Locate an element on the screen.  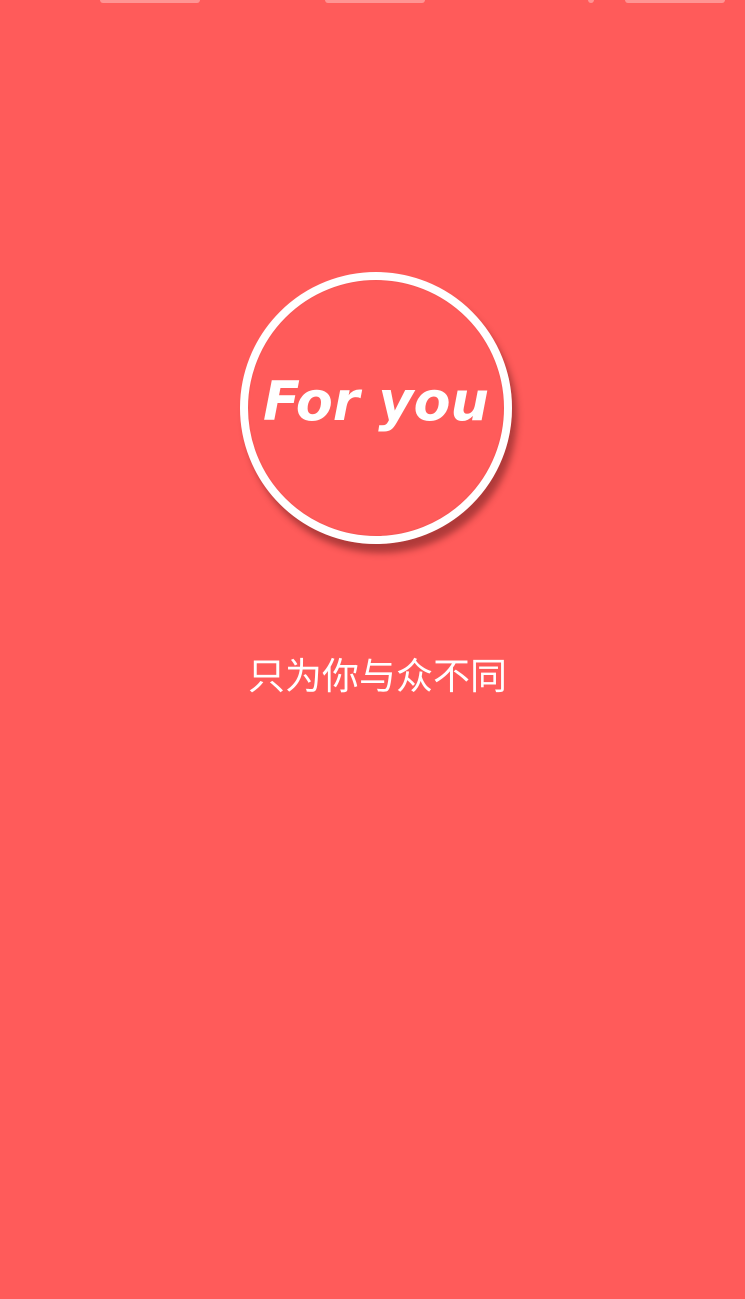
logo-ring: For you is located at coordinates (376, 408).